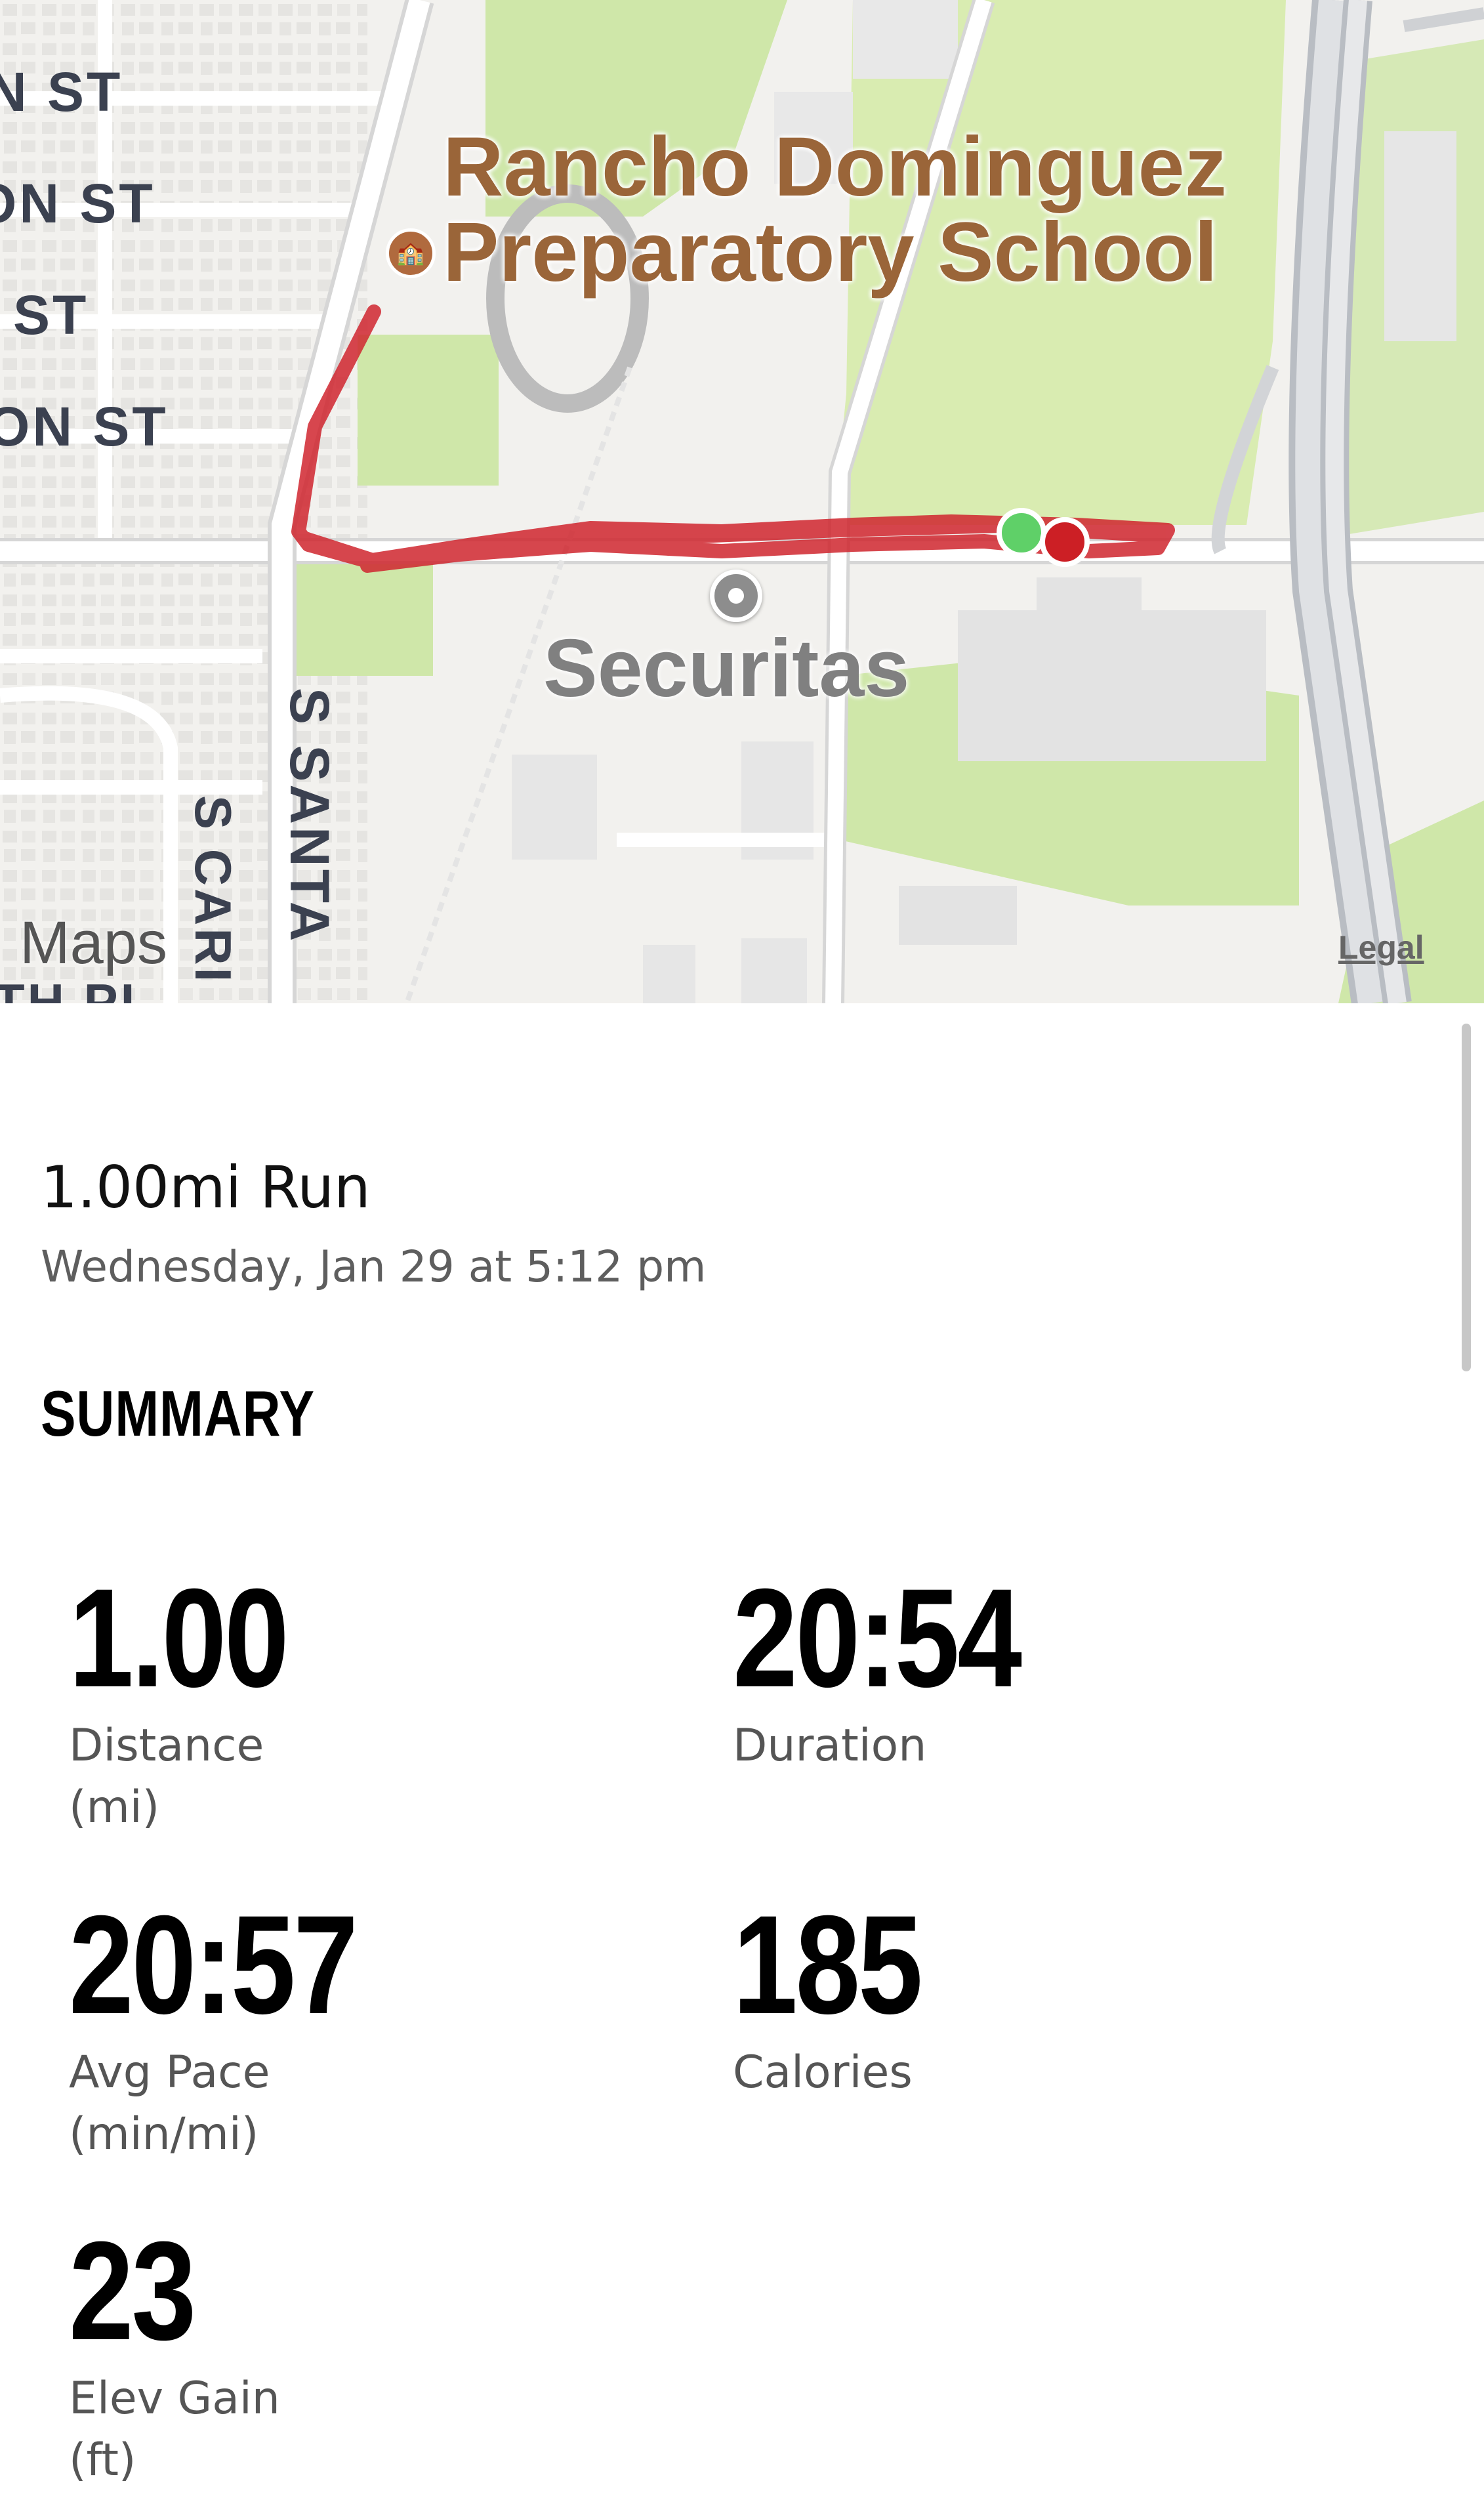 This screenshot has height=2519, width=1484. I want to click on stat-label: Elev Gain (ft), so click(174, 2429).